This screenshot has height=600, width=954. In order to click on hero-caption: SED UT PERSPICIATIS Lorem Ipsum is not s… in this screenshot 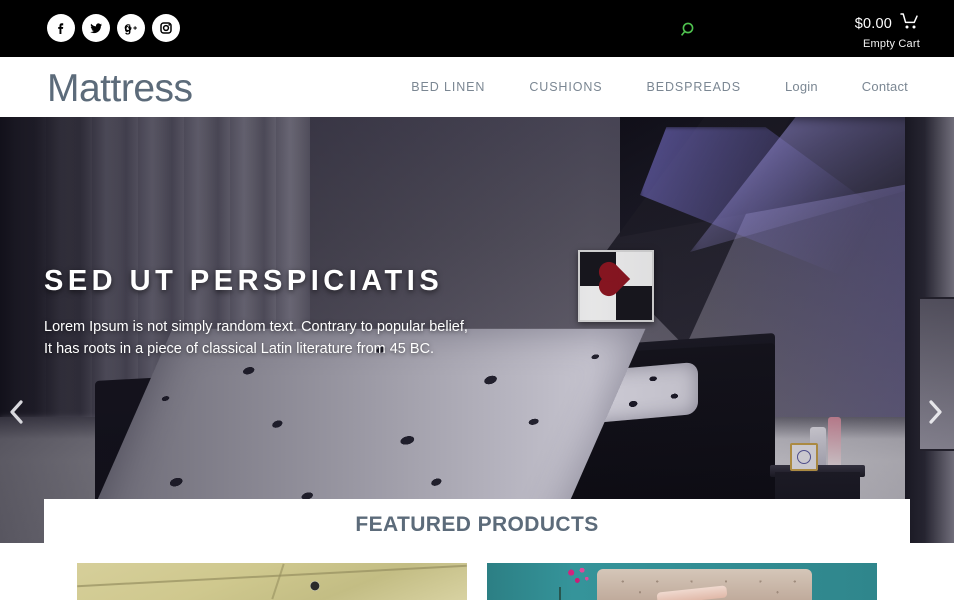, I will do `click(279, 313)`.